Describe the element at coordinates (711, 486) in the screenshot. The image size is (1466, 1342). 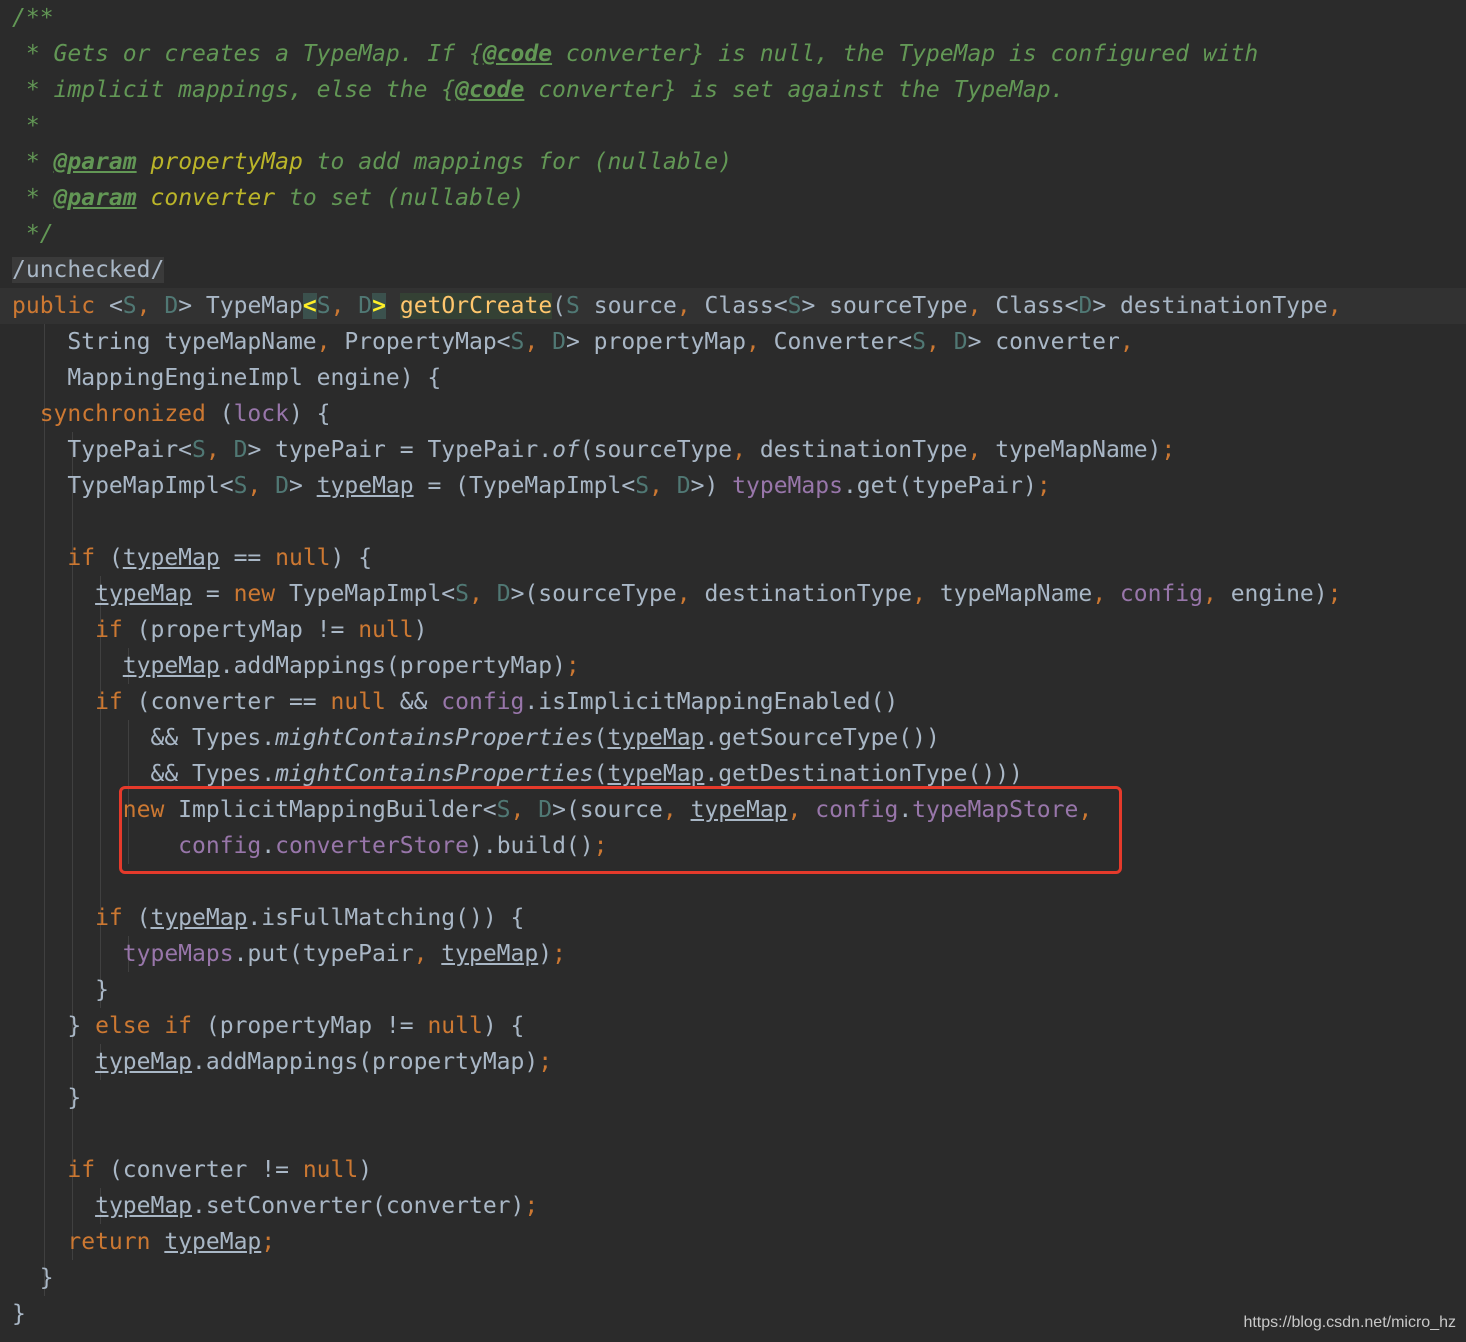
I see `code-token: >)` at that location.